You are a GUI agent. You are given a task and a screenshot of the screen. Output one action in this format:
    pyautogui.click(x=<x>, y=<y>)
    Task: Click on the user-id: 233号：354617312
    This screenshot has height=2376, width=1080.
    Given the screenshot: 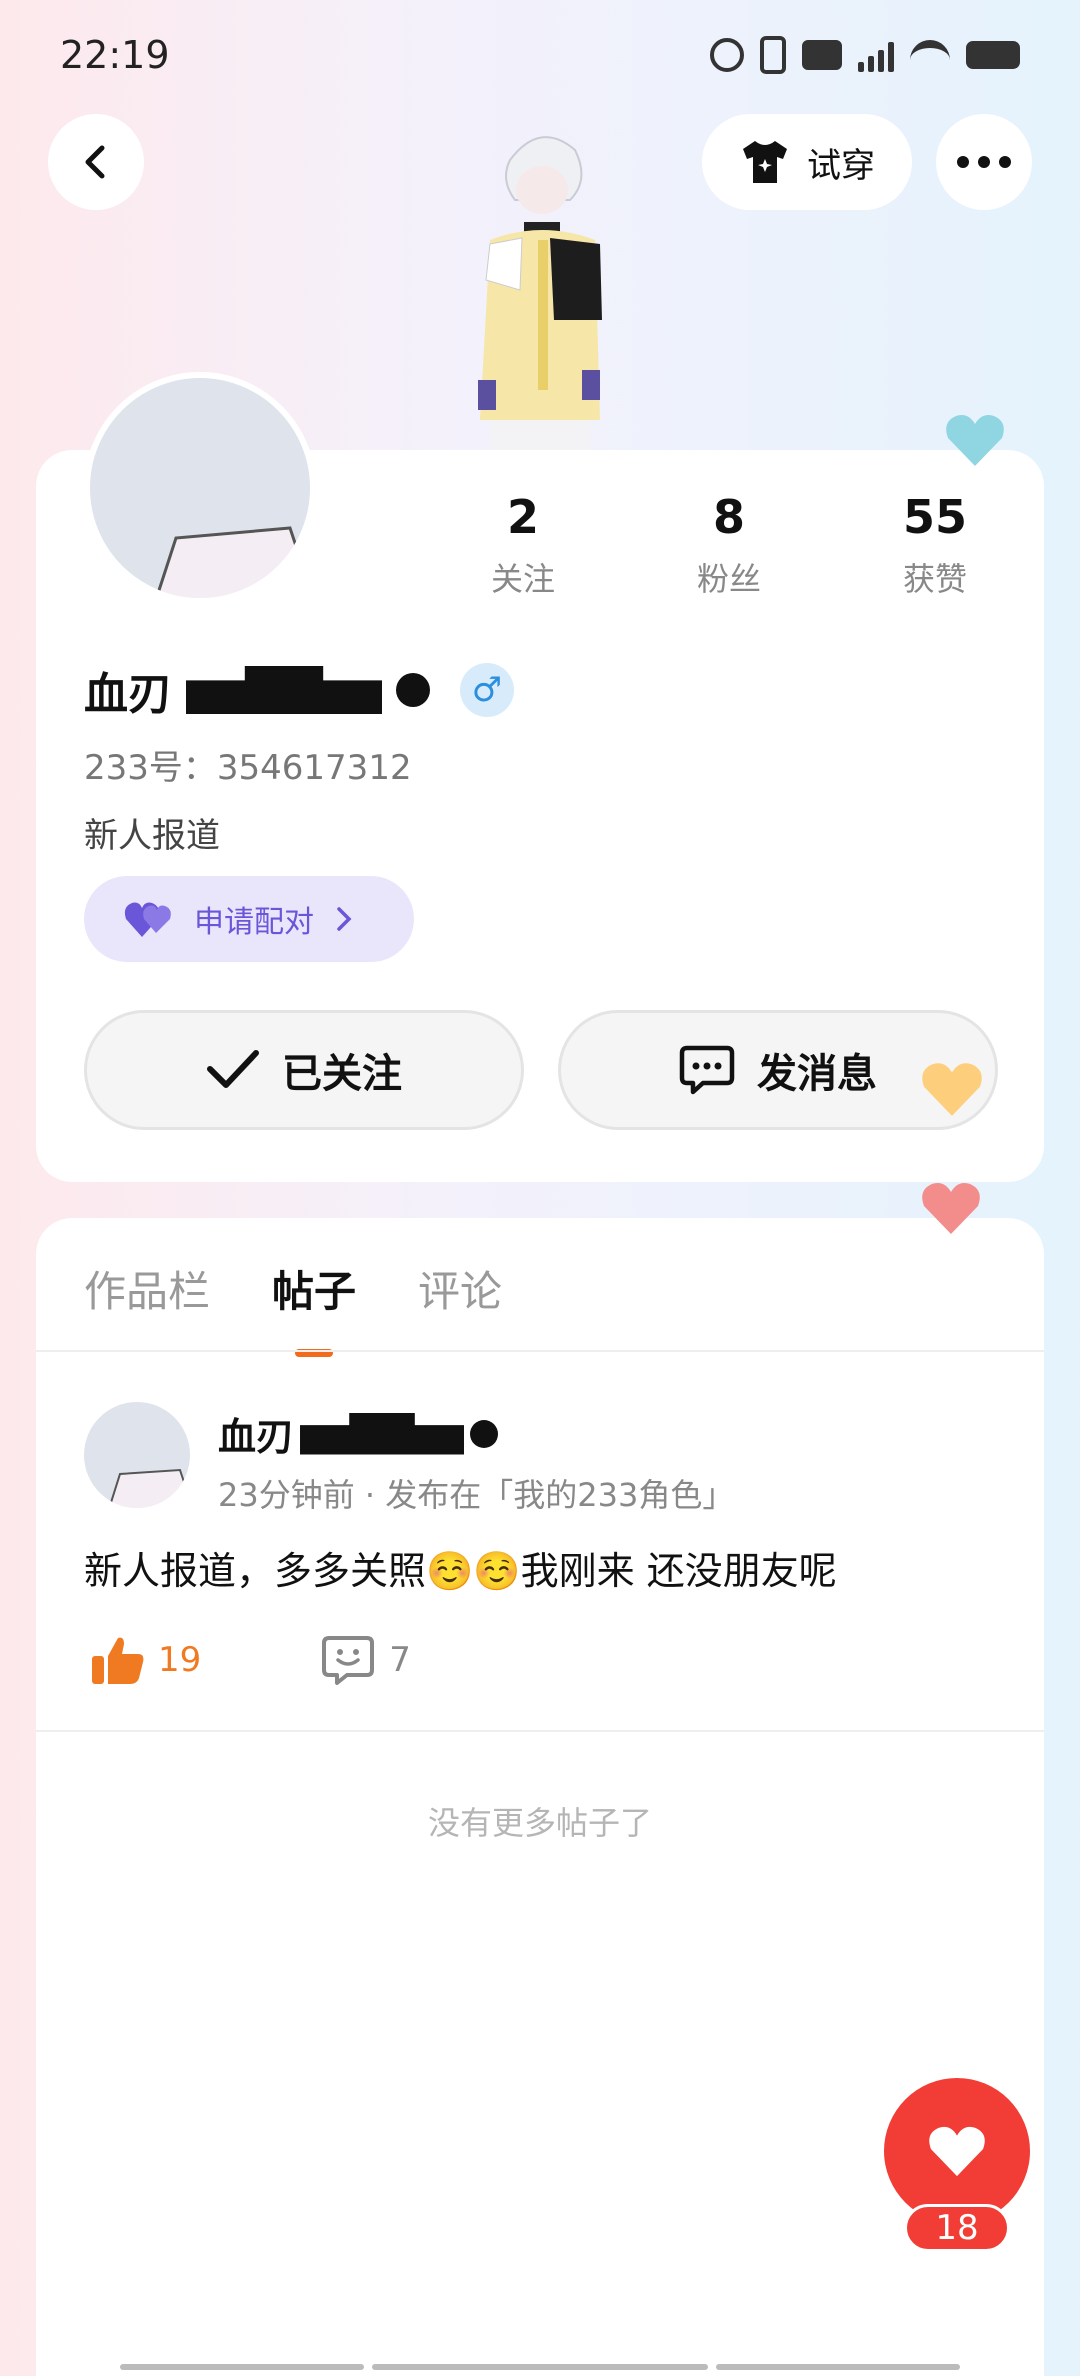 What is the action you would take?
    pyautogui.click(x=248, y=768)
    